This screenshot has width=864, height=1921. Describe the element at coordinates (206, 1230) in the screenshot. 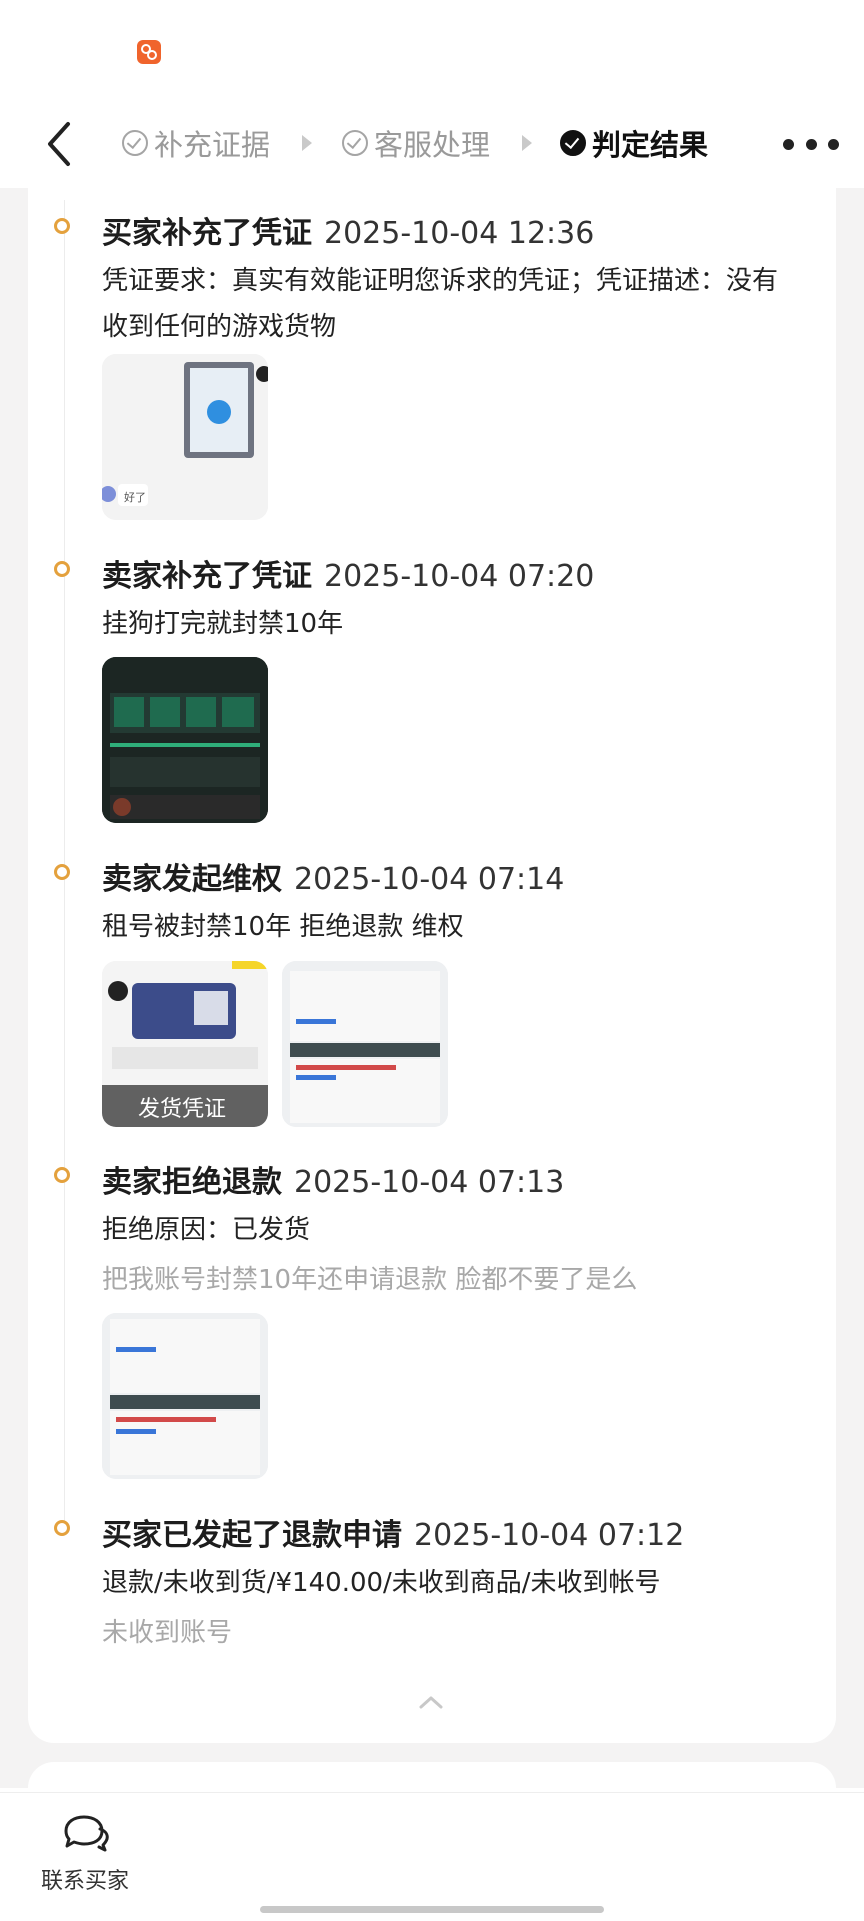

I see `event-description: 拒绝原因：已发货` at that location.